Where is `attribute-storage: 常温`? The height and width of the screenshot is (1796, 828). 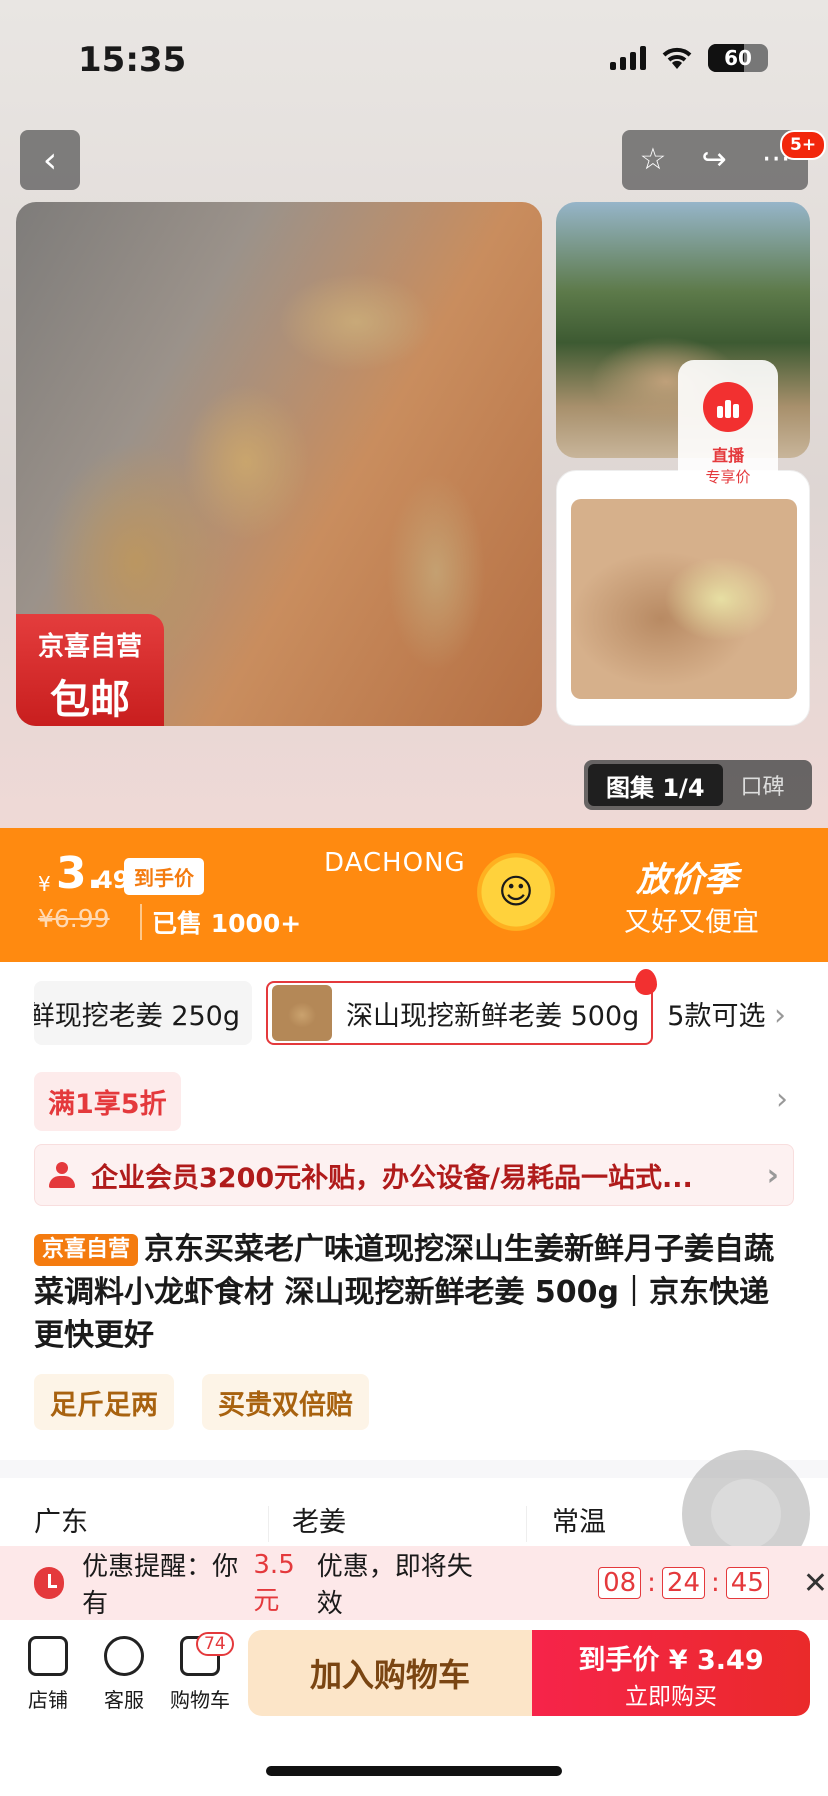 attribute-storage: 常温 is located at coordinates (579, 1522).